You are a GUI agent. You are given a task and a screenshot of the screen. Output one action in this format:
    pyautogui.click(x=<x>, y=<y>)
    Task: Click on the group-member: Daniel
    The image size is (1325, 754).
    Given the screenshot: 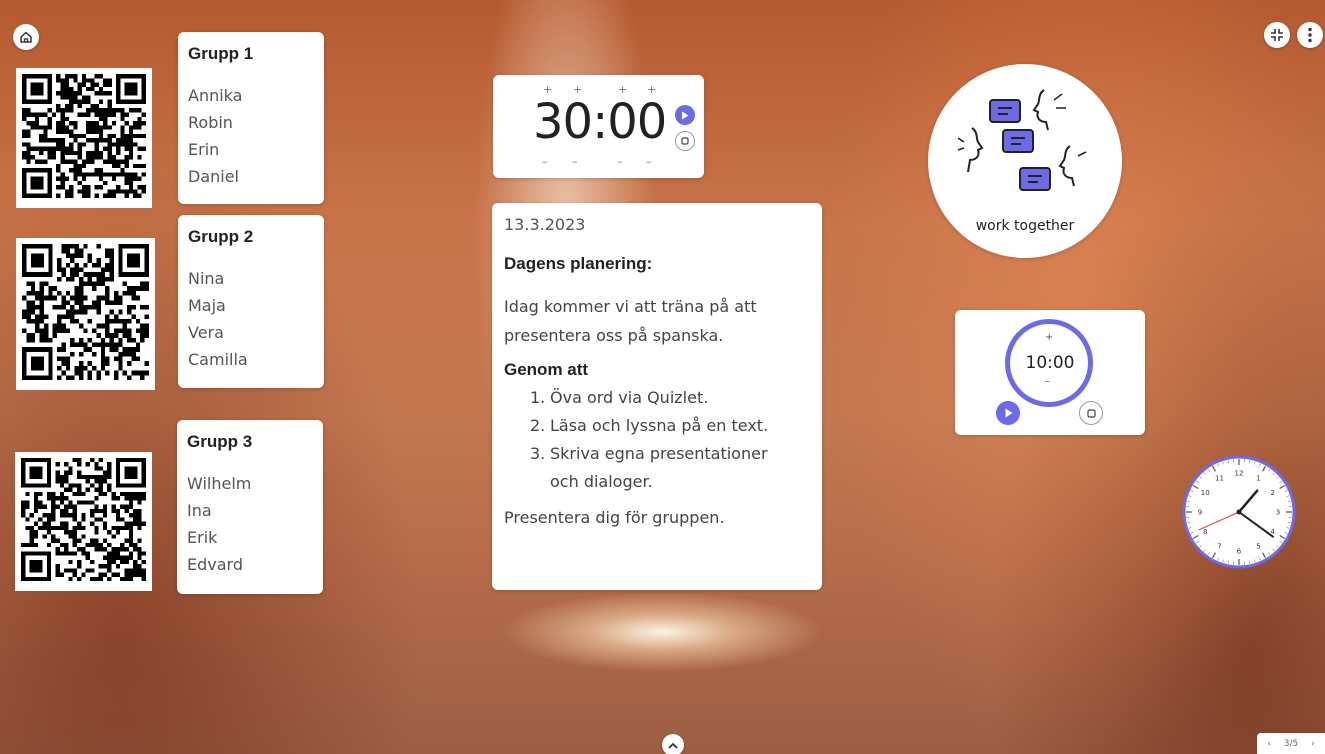 What is the action you would take?
    pyautogui.click(x=213, y=176)
    